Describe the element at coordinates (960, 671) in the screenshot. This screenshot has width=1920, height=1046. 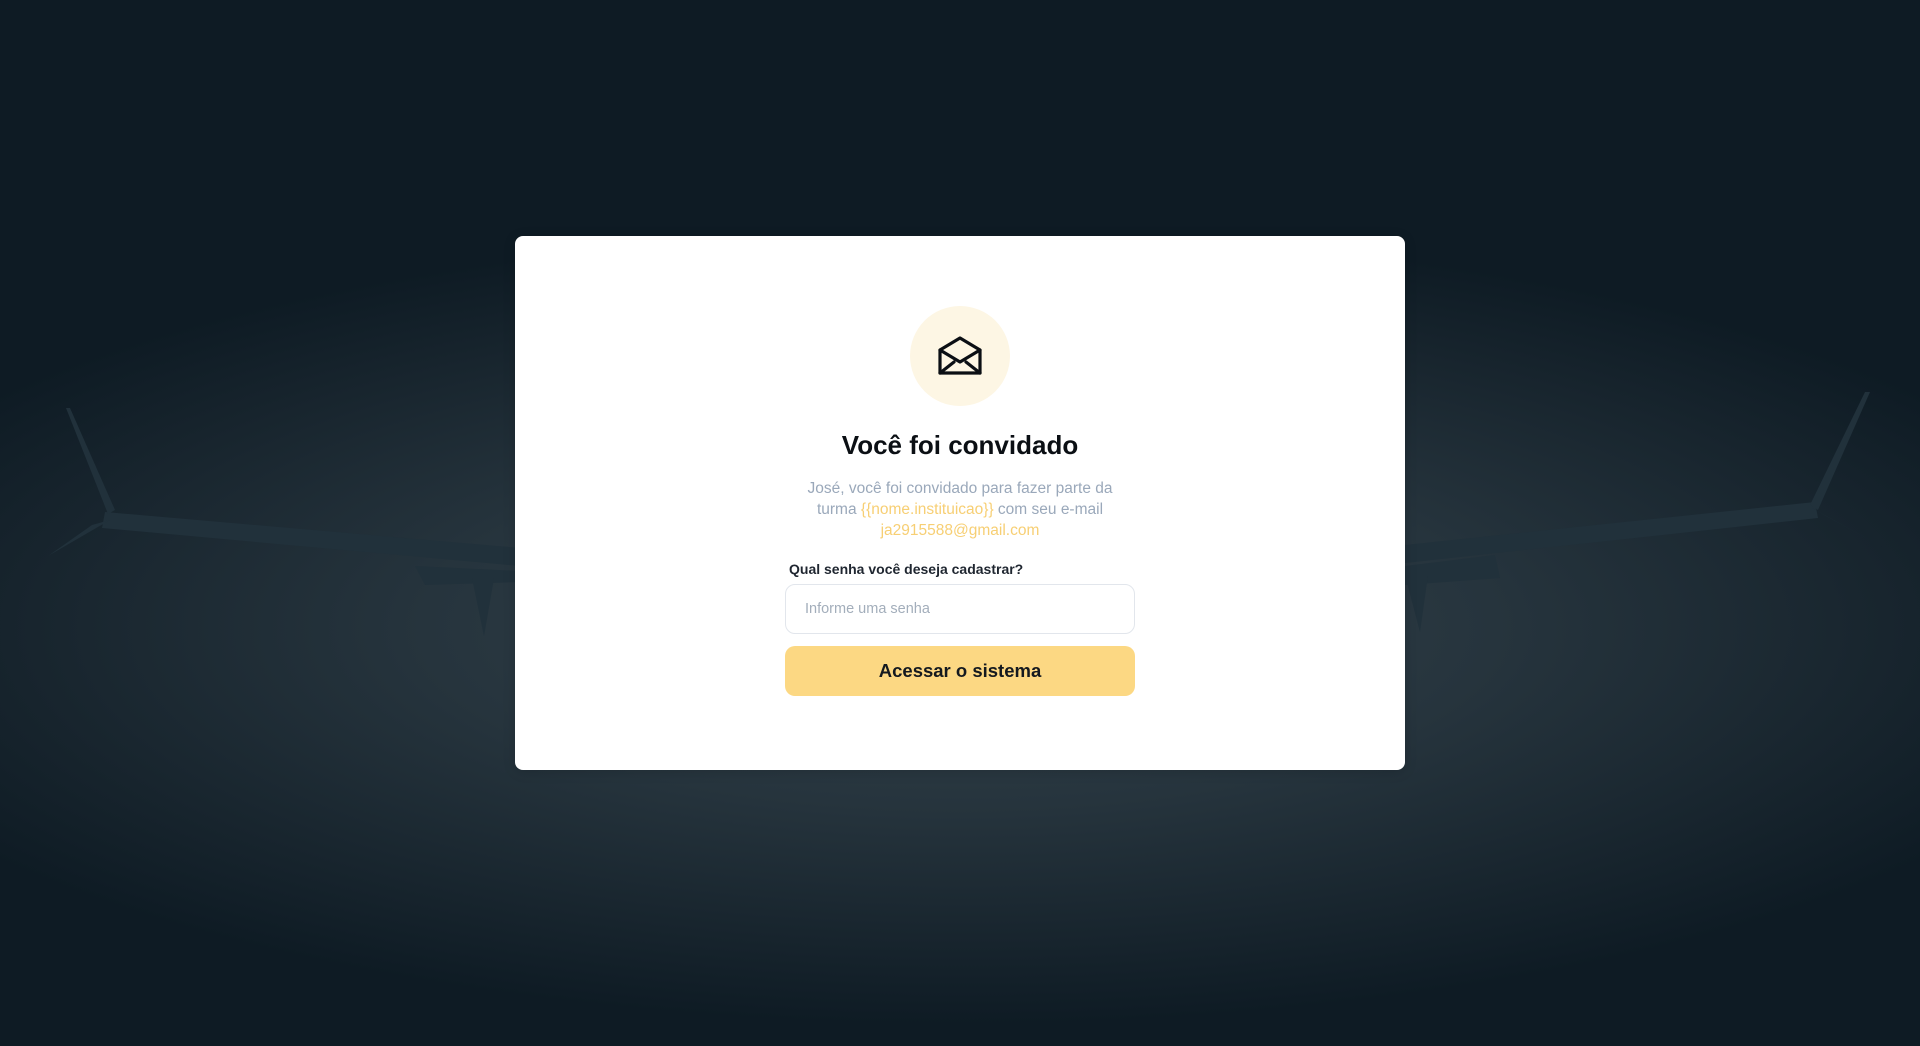
I see `access-system-button: Acessar o sistema` at that location.